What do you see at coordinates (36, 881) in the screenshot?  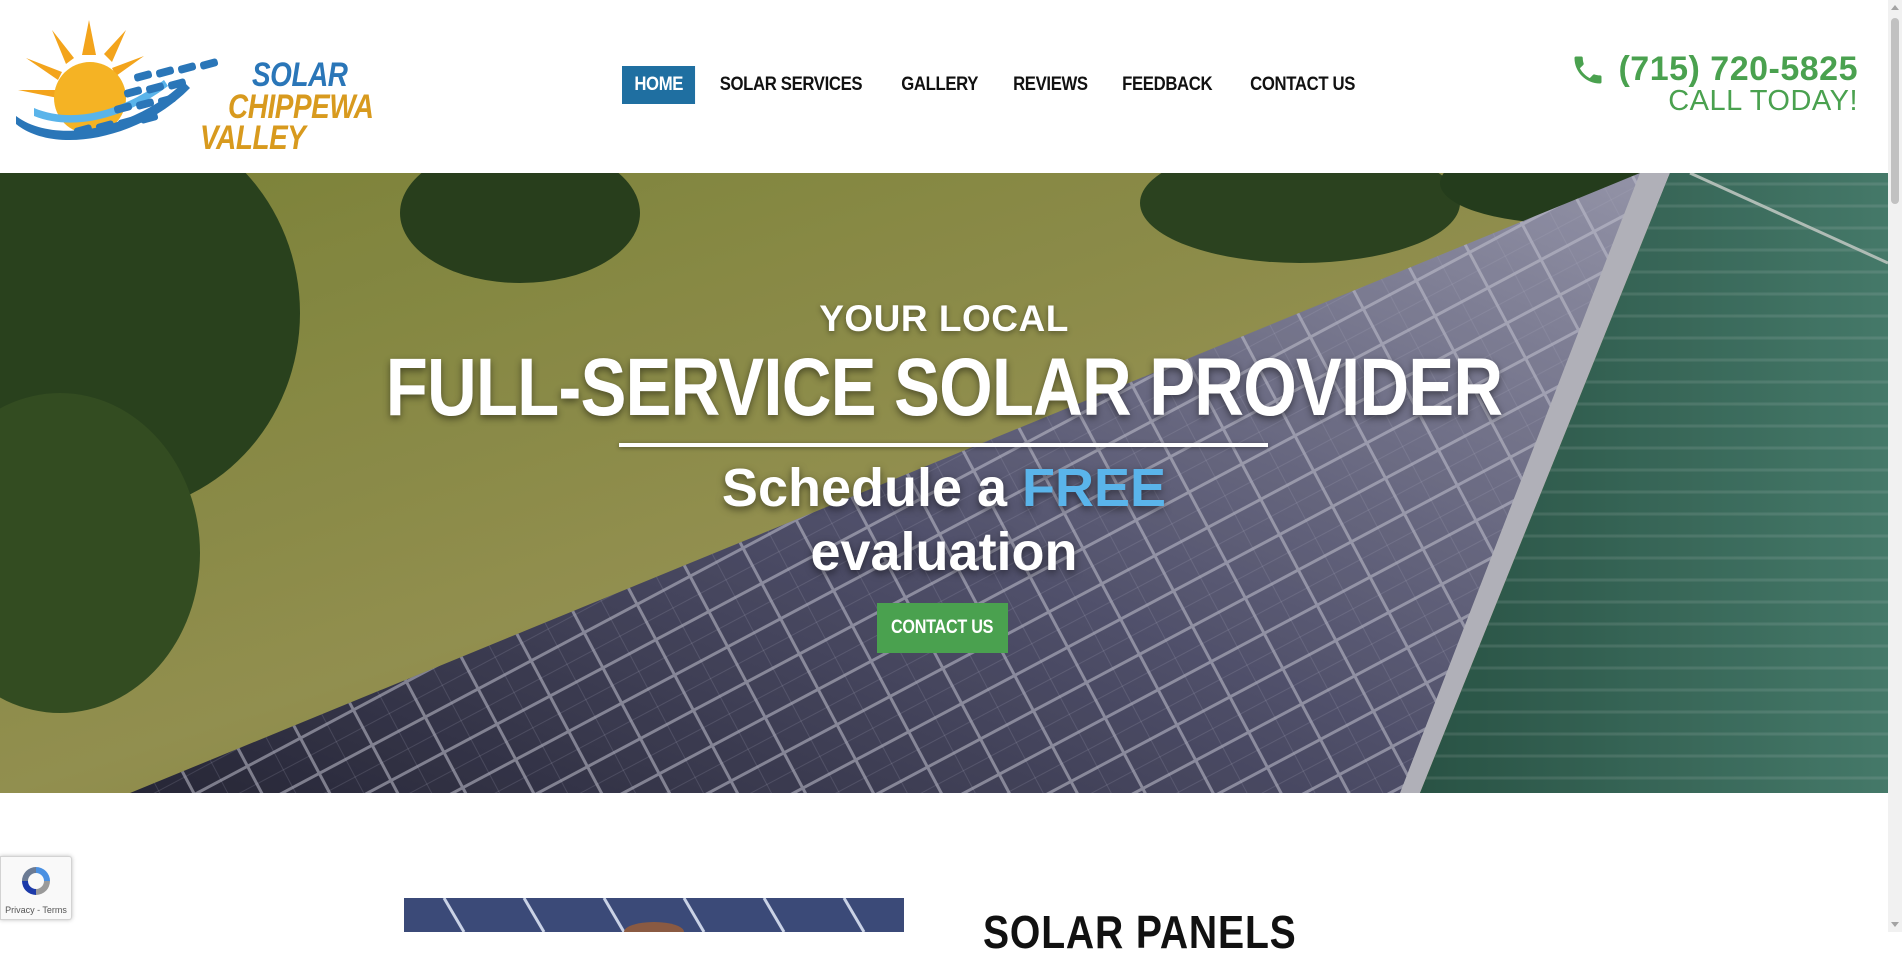 I see `recaptcha-icon` at bounding box center [36, 881].